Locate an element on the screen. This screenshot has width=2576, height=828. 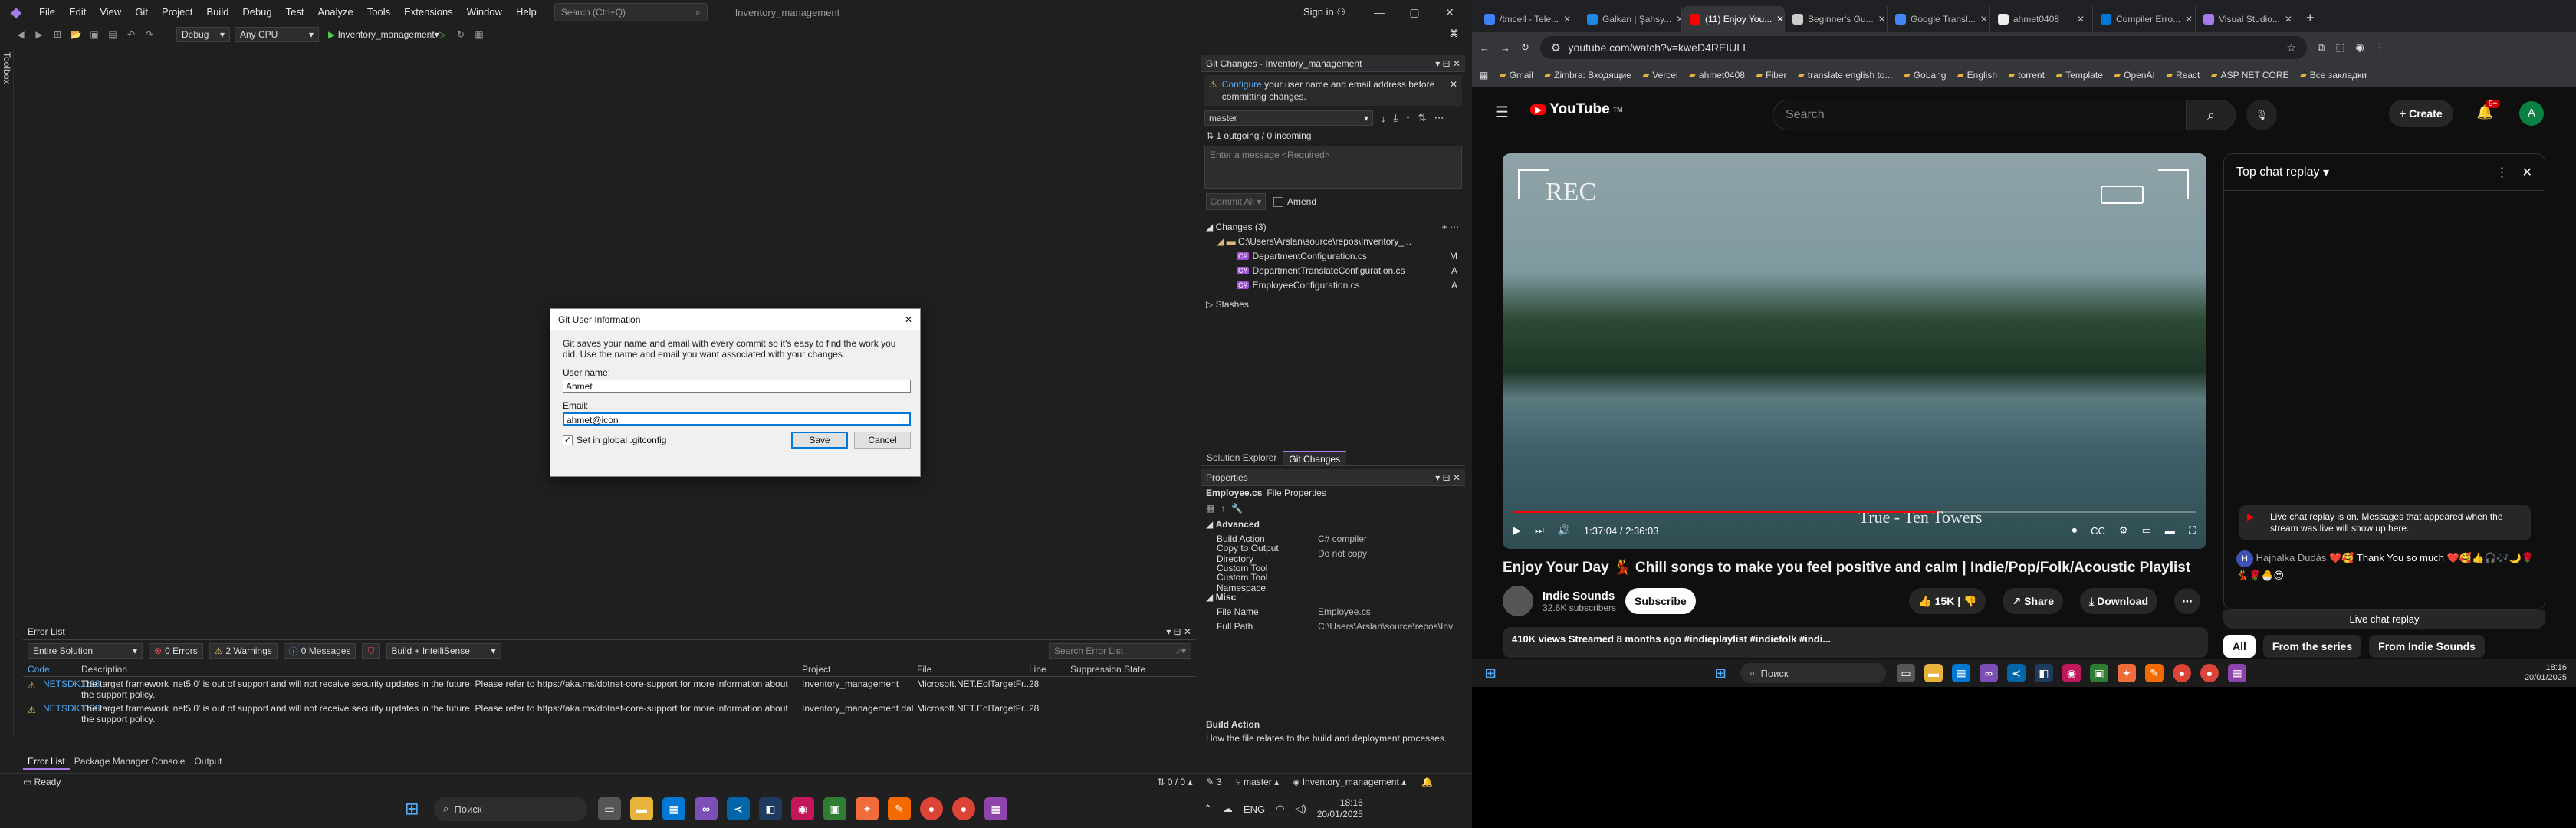
tray-chevron-icon: ⌃ is located at coordinates (1208, 809).